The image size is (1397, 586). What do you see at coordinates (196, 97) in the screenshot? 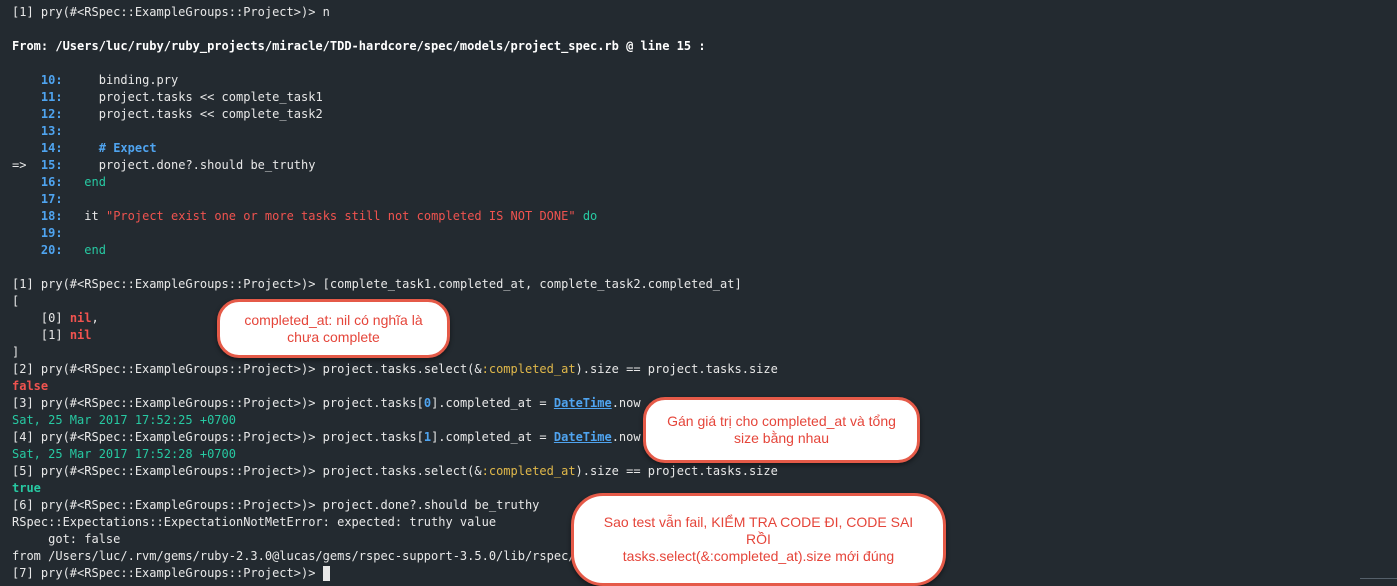
I see `source-code: project.tasks << complete_task1` at bounding box center [196, 97].